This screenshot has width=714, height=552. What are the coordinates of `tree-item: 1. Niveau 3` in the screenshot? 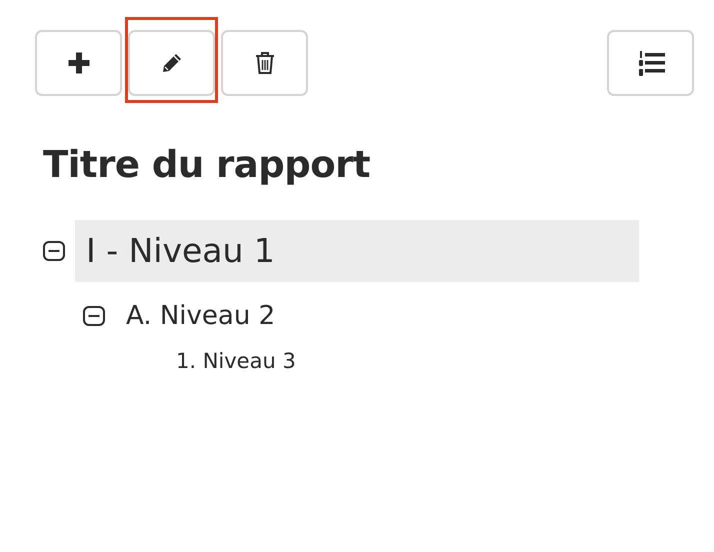 It's located at (236, 361).